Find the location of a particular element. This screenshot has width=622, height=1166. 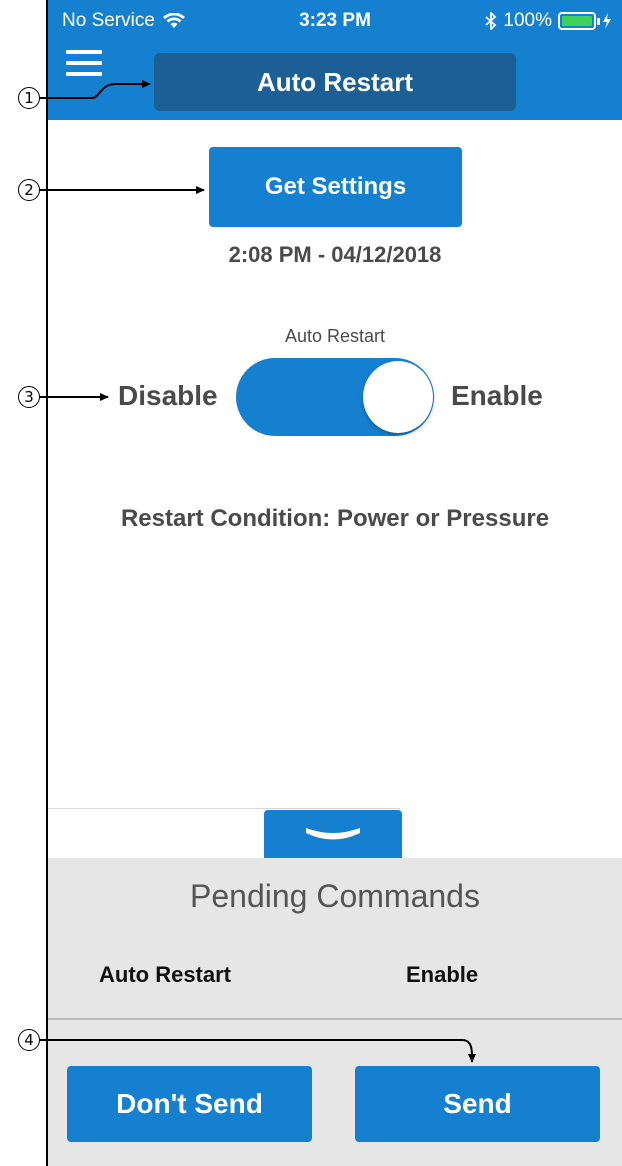

callout-1: 1 is located at coordinates (29, 98).